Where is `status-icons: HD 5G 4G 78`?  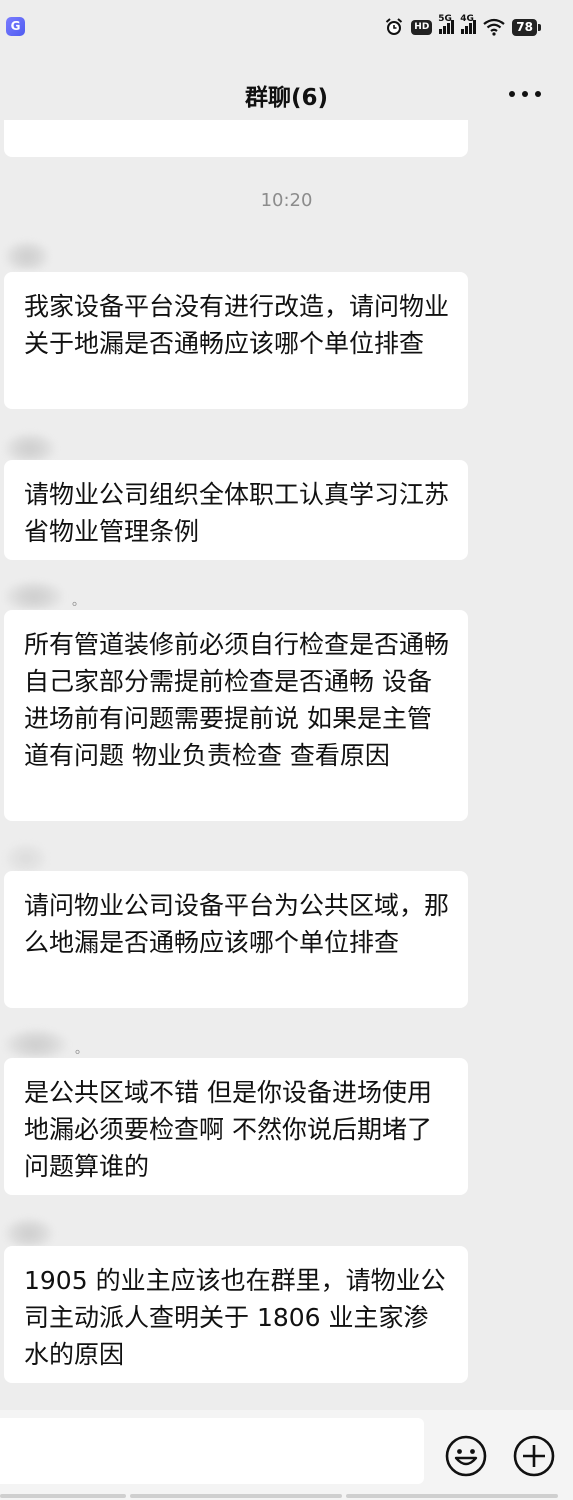
status-icons: HD 5G 4G 78 is located at coordinates (462, 26).